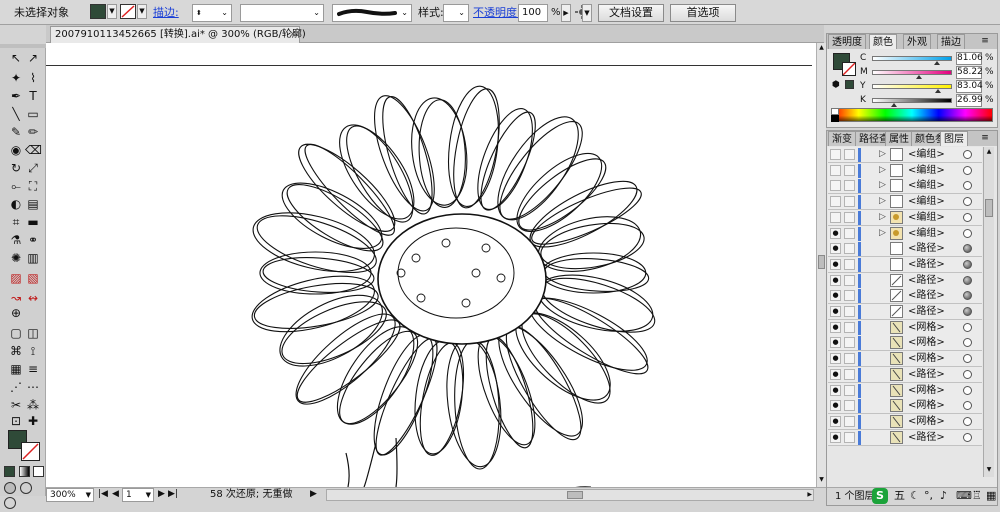 This screenshot has height=512, width=1000. Describe the element at coordinates (33, 78) in the screenshot. I see `lasso-tool-icon: ⌇` at that location.